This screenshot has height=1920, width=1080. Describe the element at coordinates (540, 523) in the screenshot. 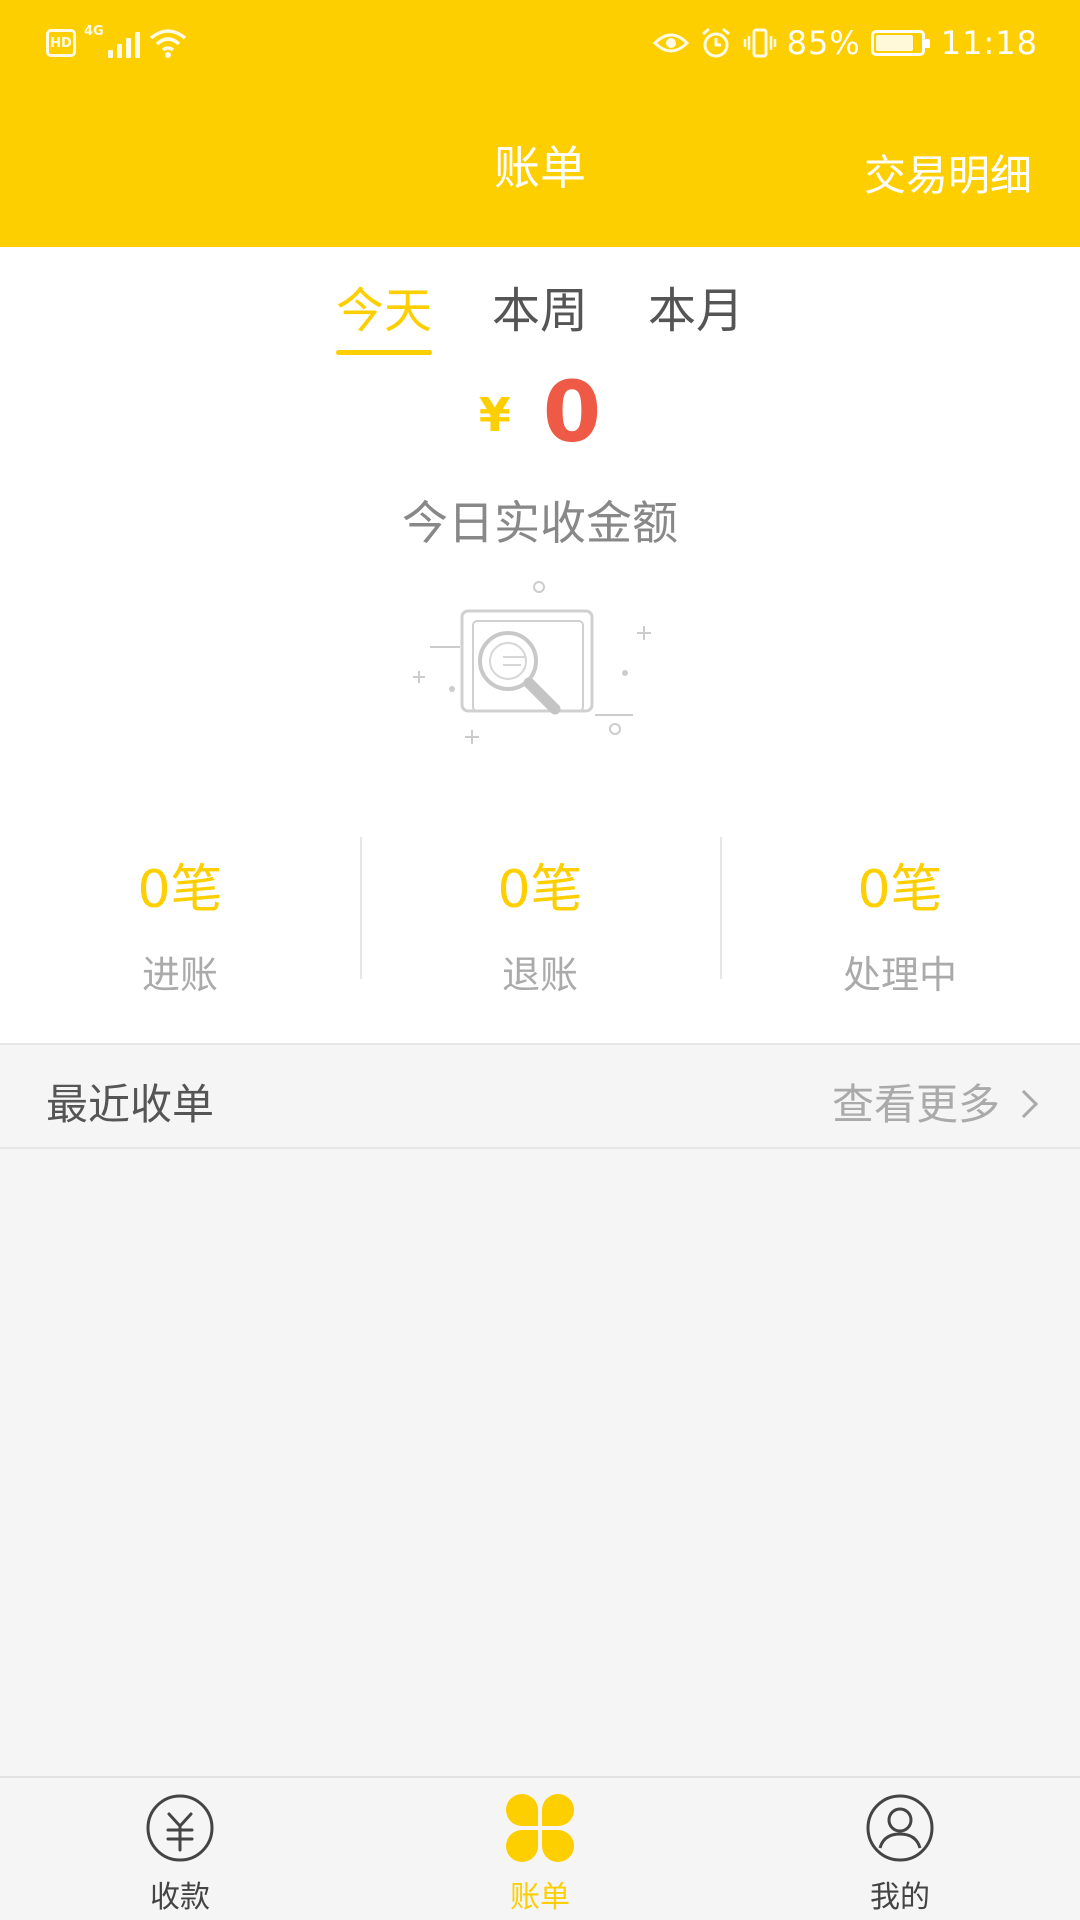

I see `amount-label: 今日实收金额` at that location.